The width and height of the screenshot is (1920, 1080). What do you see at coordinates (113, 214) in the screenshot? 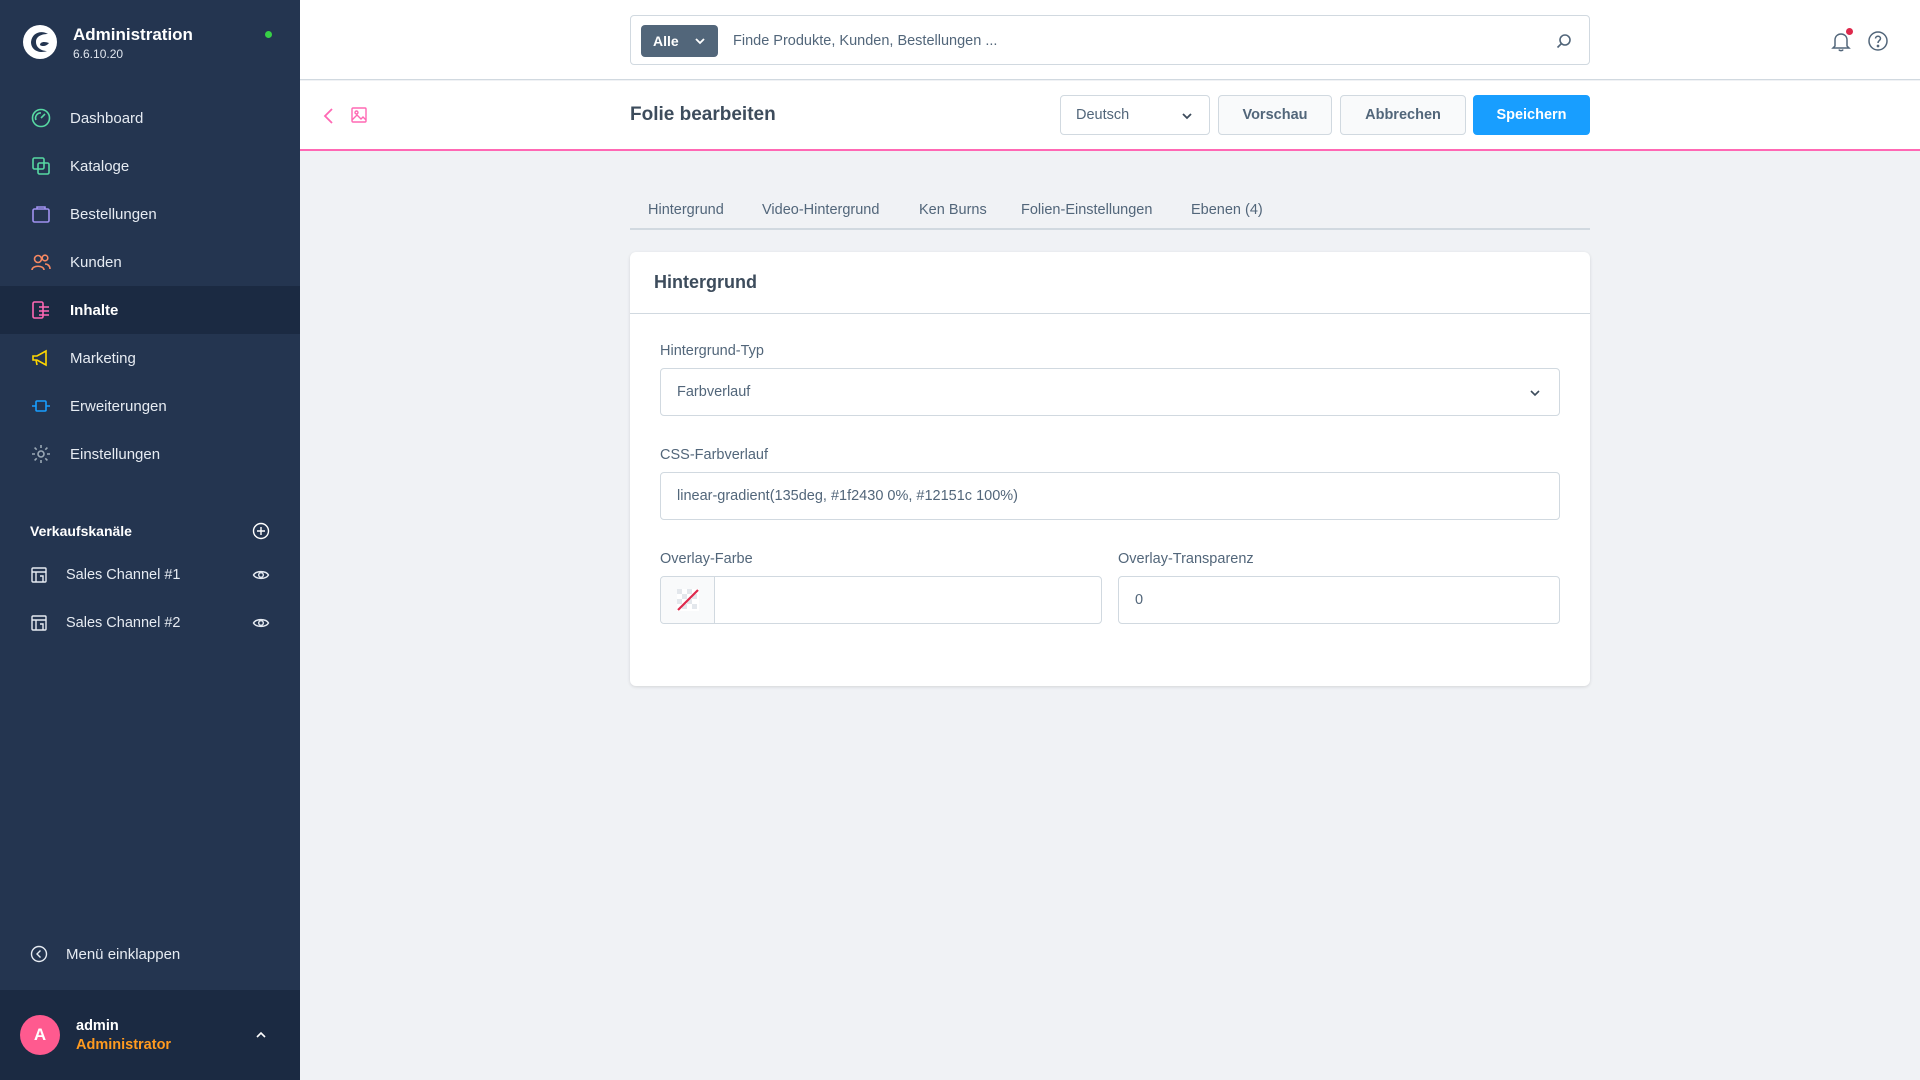
I see `sidebar-item-label: Bestellungen` at bounding box center [113, 214].